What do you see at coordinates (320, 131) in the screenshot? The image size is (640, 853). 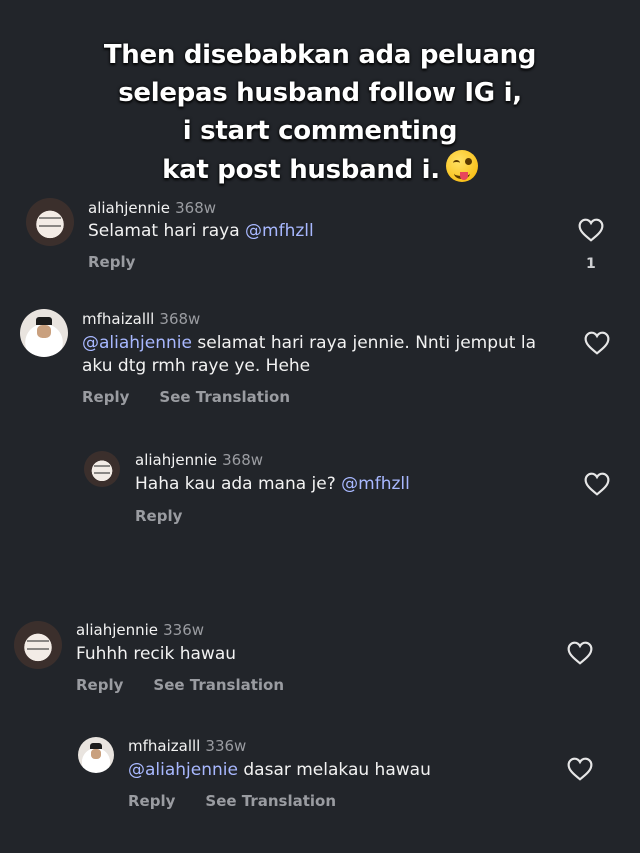 I see `caption-line-3: i start commenting` at bounding box center [320, 131].